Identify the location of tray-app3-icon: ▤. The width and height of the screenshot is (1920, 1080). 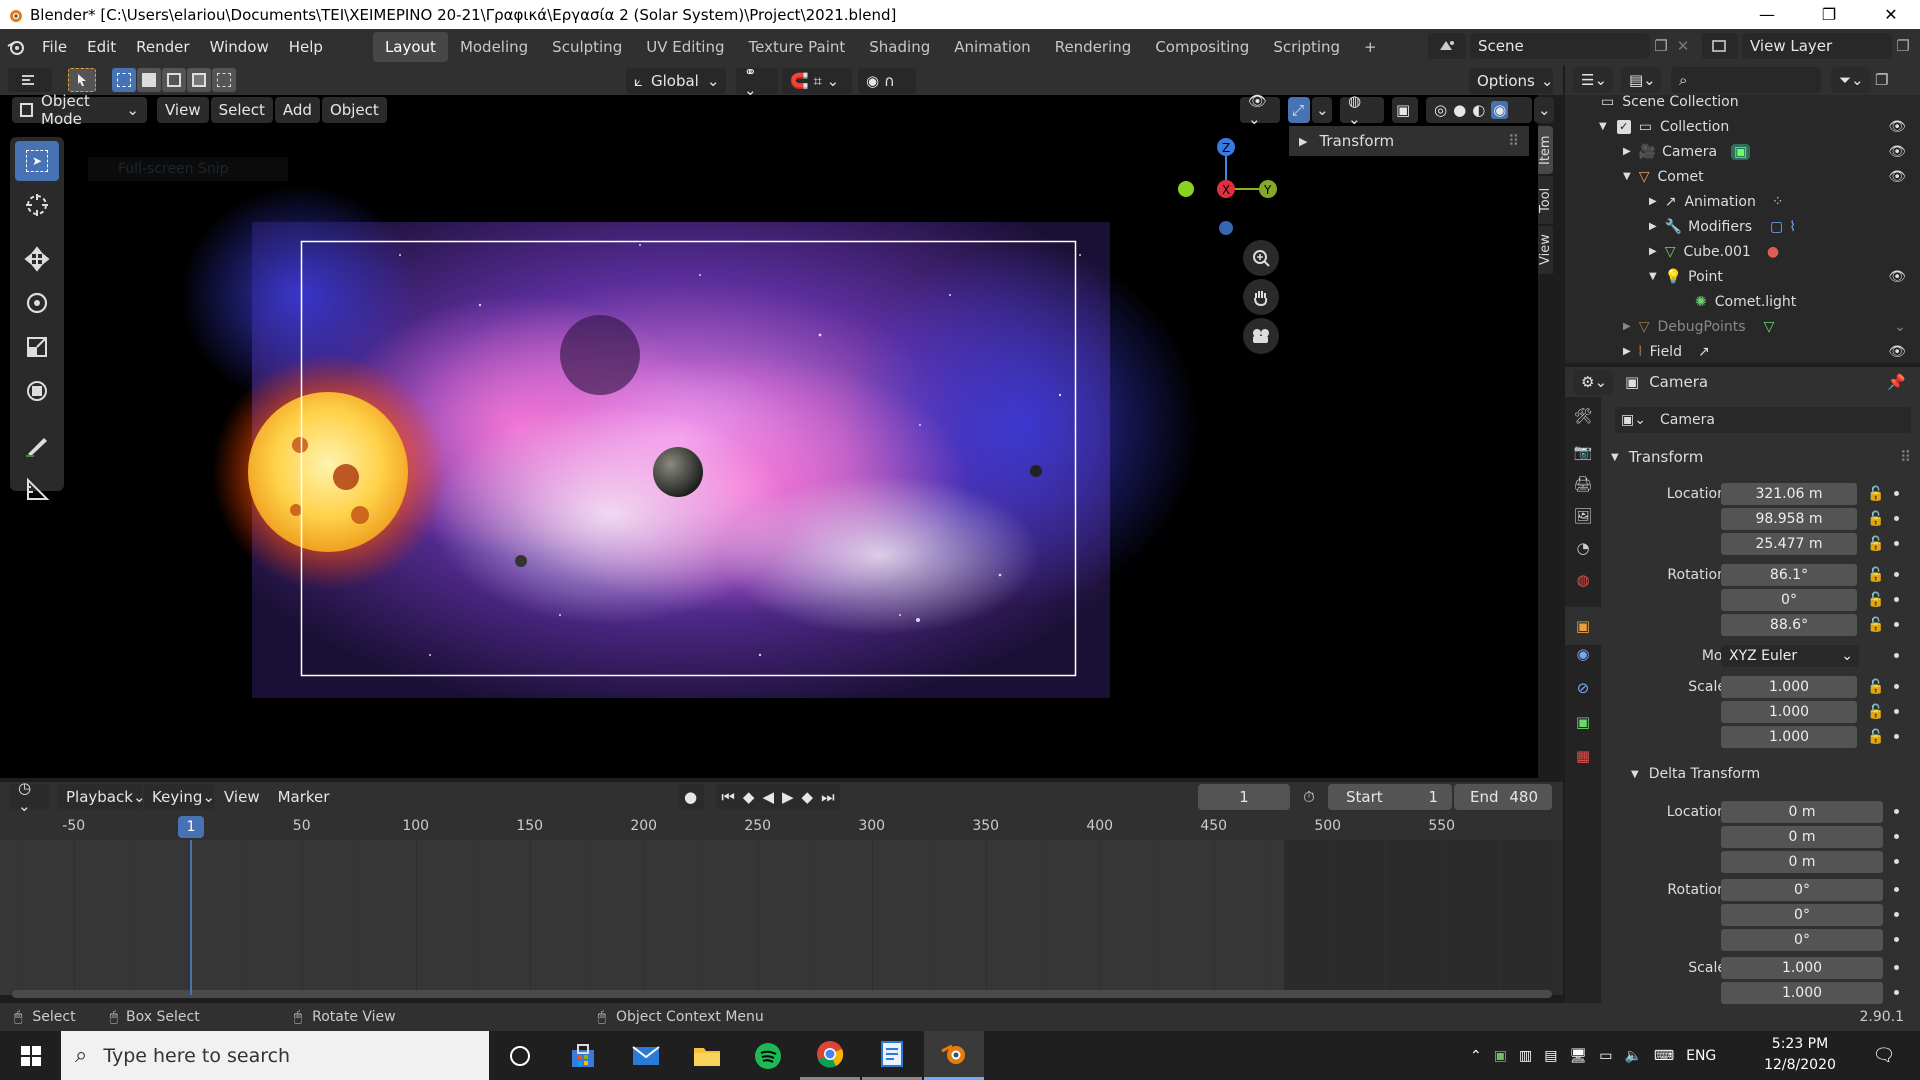
(1550, 1056).